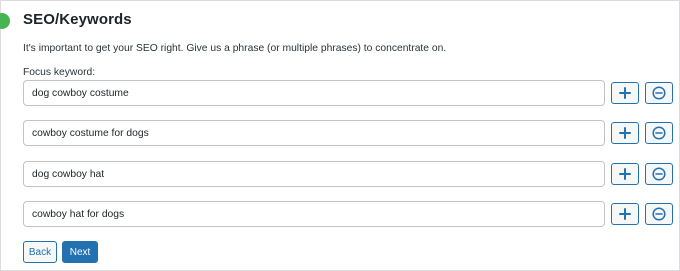 The height and width of the screenshot is (271, 680). Describe the element at coordinates (77, 19) in the screenshot. I see `section-title: SEO/Keywords` at that location.